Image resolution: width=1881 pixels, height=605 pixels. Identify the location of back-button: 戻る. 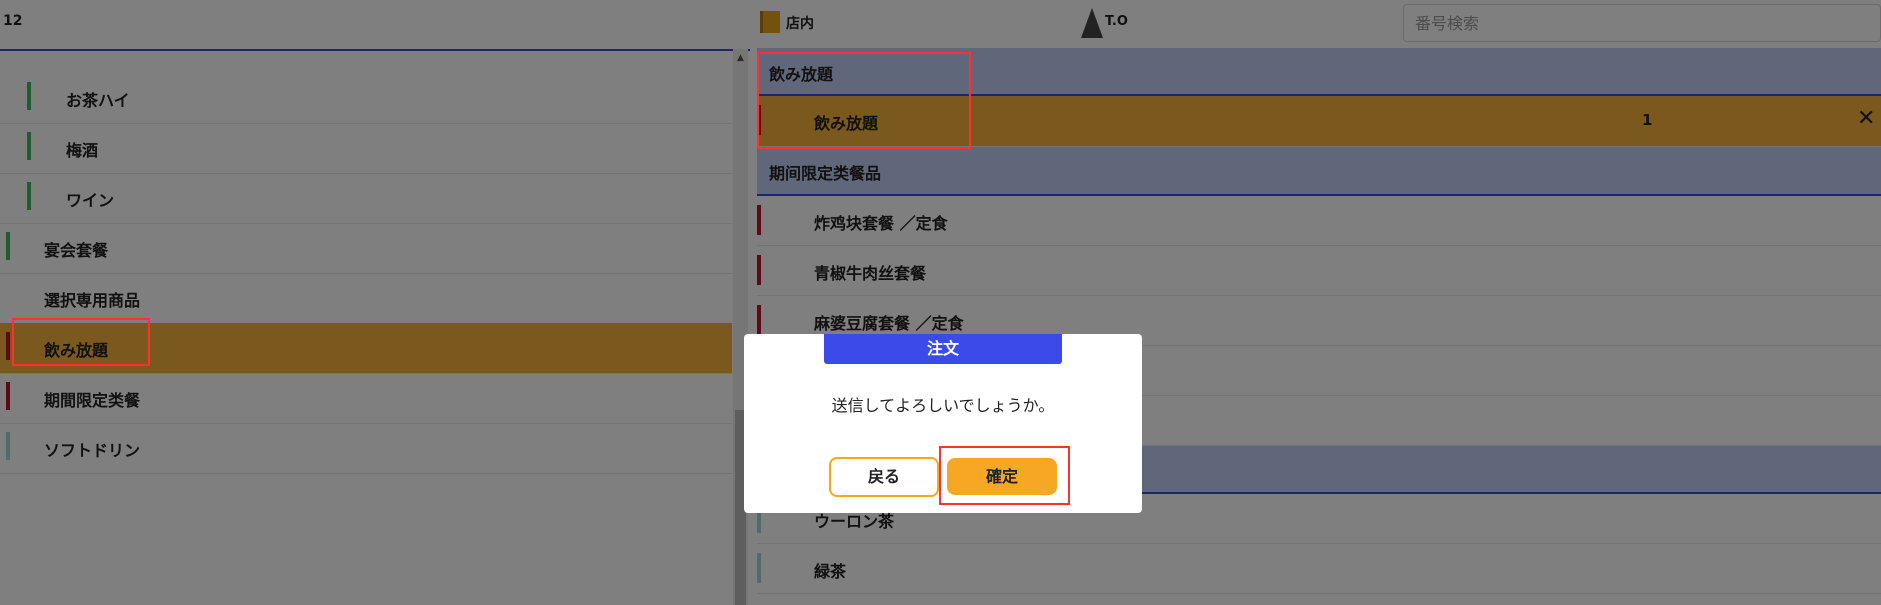
(884, 477).